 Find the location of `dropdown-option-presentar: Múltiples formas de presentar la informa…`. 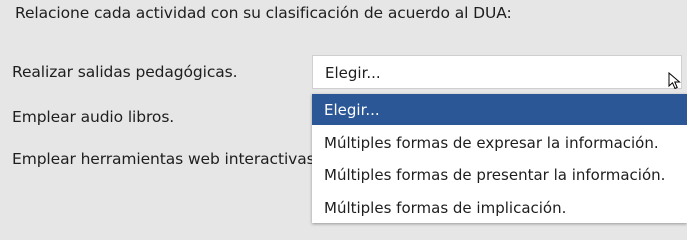

dropdown-option-presentar: Múltiples formas de presentar la informa… is located at coordinates (499, 175).